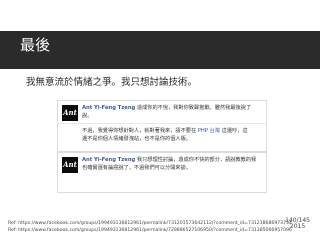 This screenshot has height=240, width=320. Describe the element at coordinates (35, 45) in the screenshot. I see `slide-title: 最後` at that location.